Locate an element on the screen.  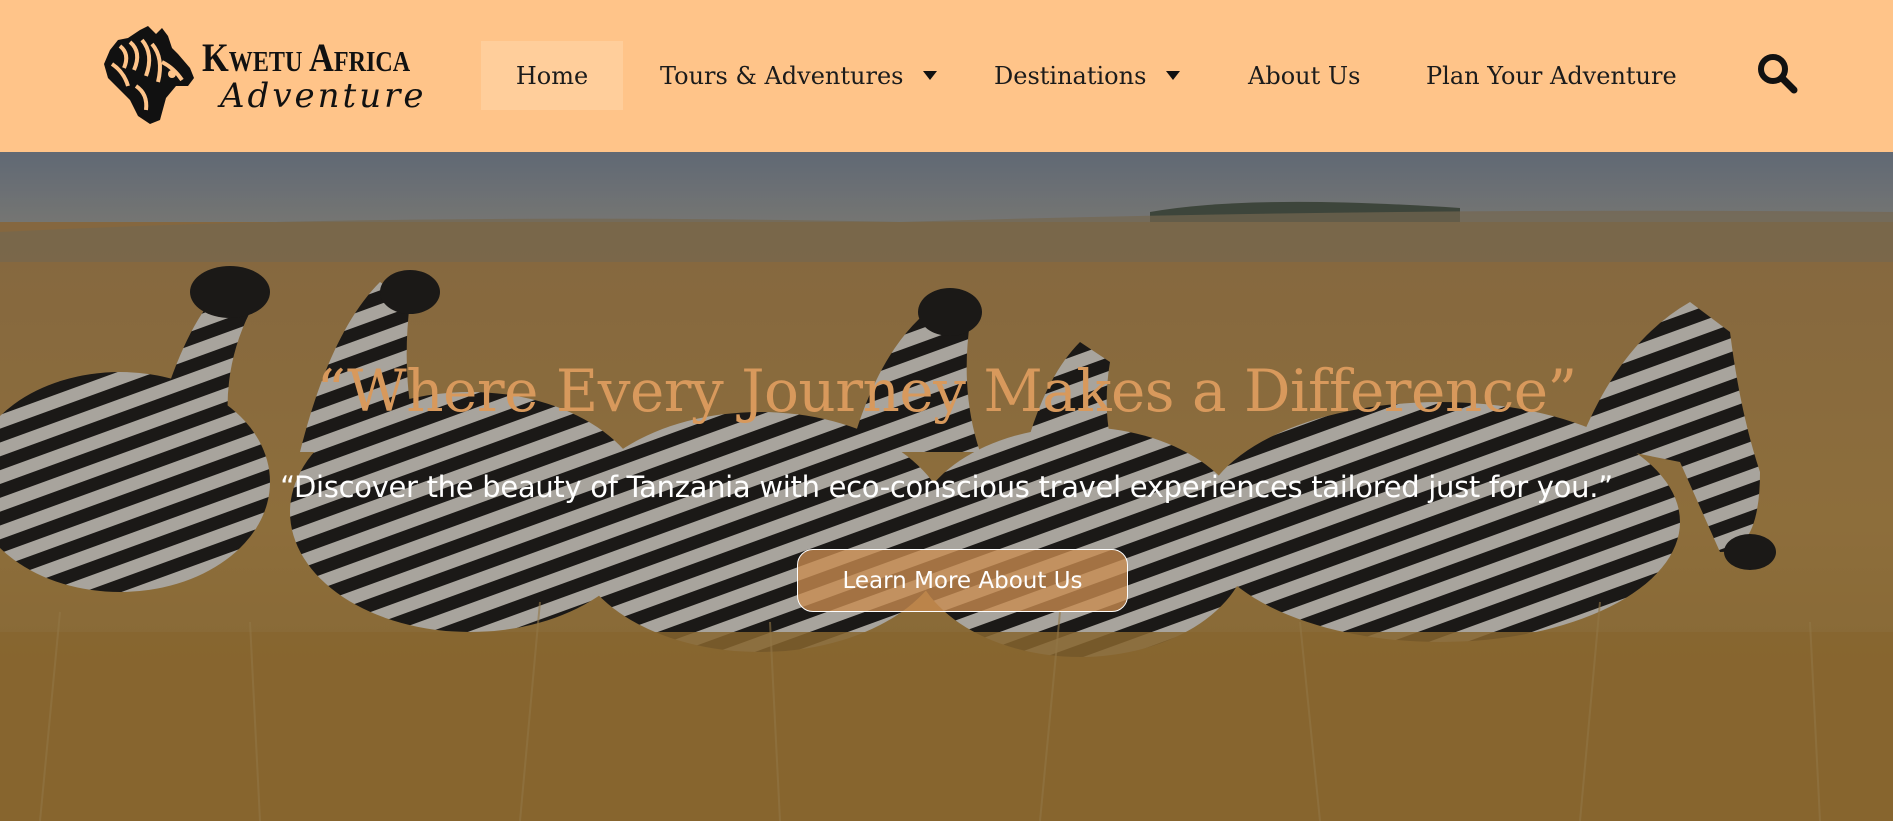
learn-more-button: Learn More About Us is located at coordinates (962, 580).